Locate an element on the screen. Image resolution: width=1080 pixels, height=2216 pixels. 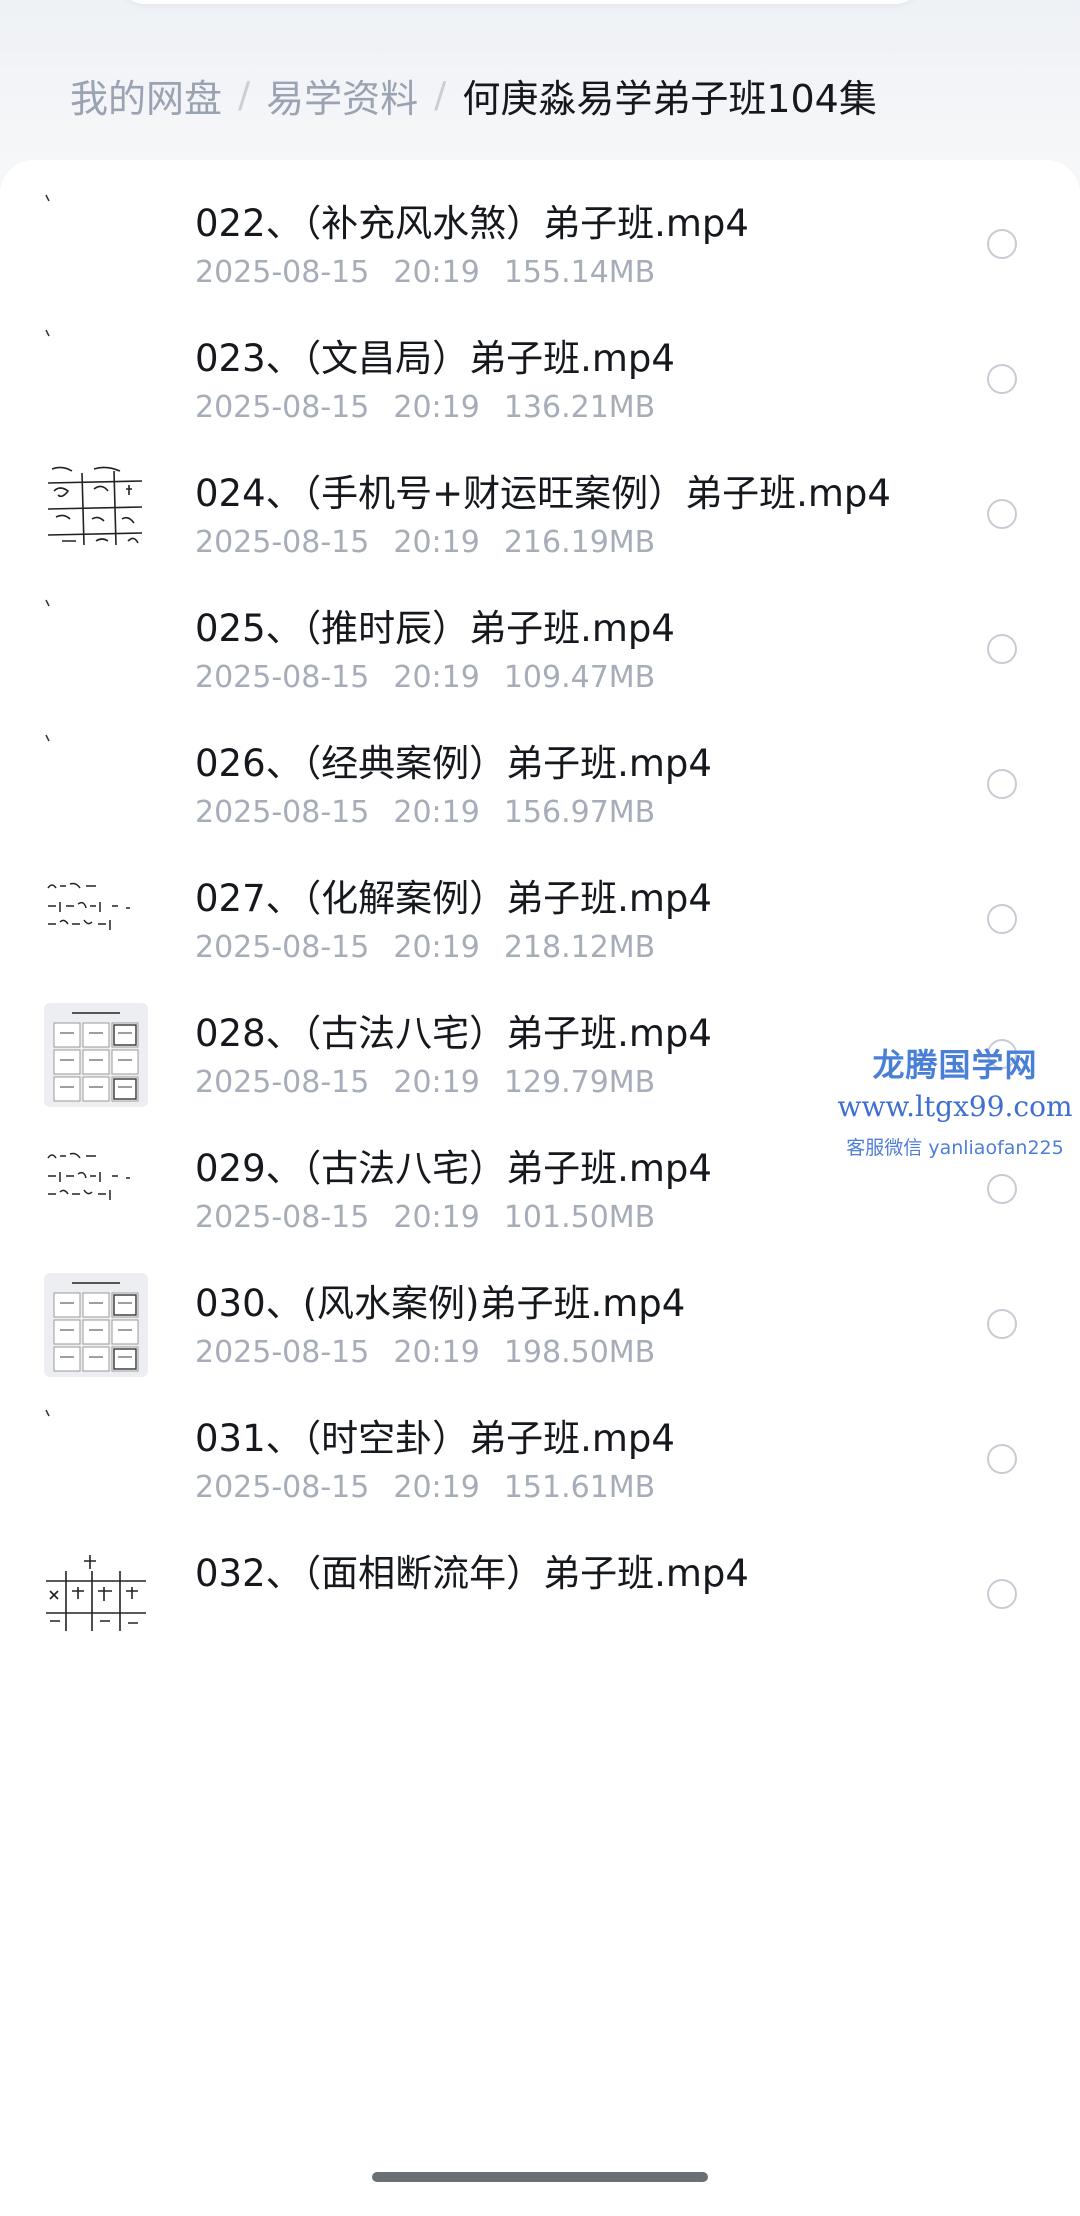
file-size: 218.12MB is located at coordinates (579, 947).